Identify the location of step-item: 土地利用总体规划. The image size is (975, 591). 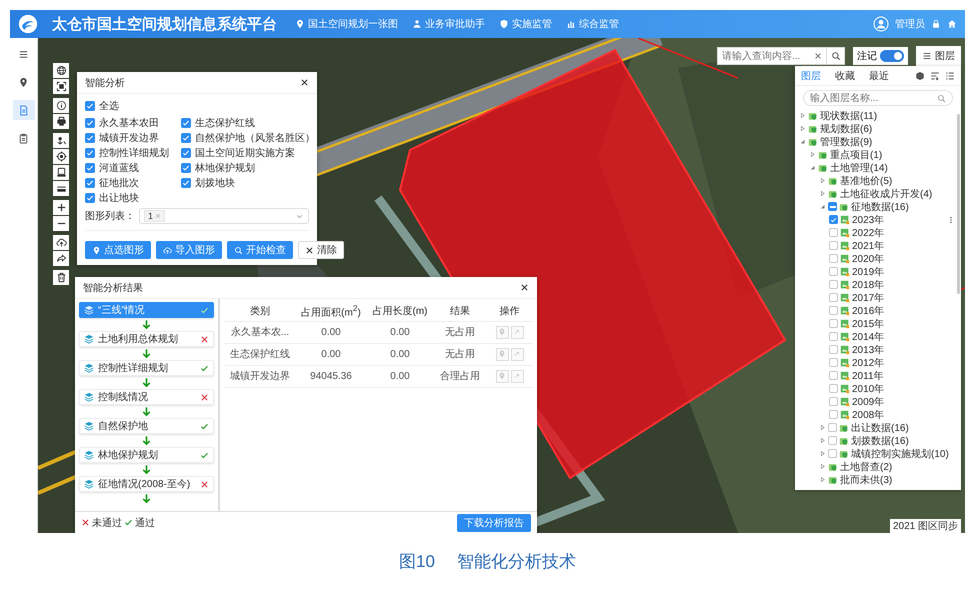
(146, 339).